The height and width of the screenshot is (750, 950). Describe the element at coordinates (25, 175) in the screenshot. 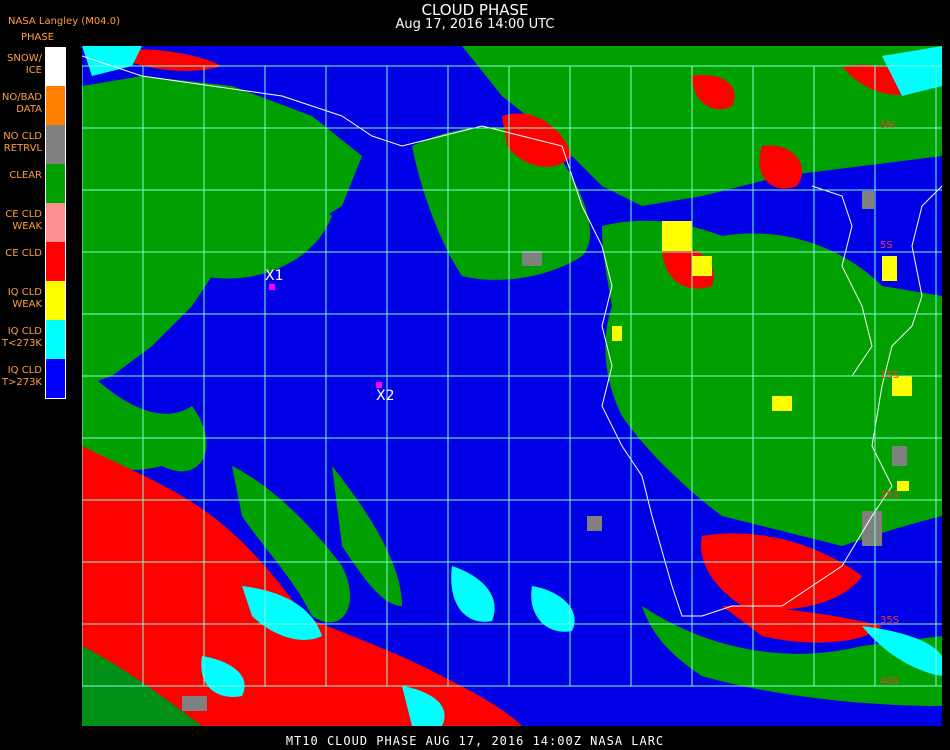

I see `legend-label: CLEAR` at that location.